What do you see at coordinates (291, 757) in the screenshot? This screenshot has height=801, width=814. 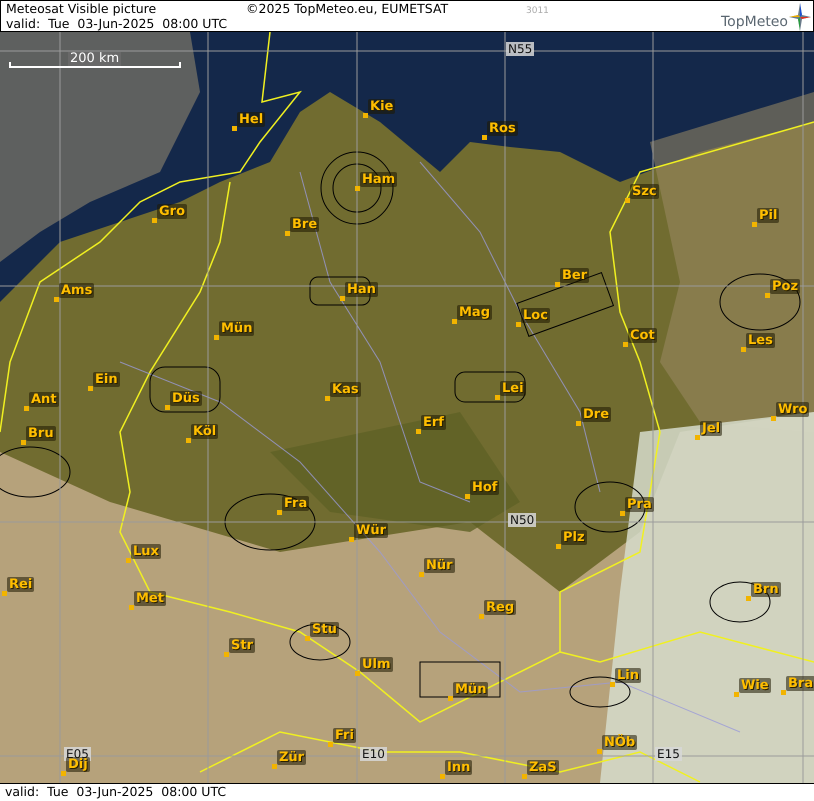 I see `city-label: Zür` at bounding box center [291, 757].